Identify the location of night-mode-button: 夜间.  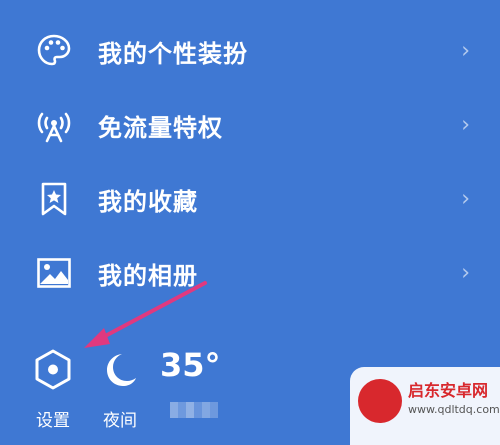
(120, 389).